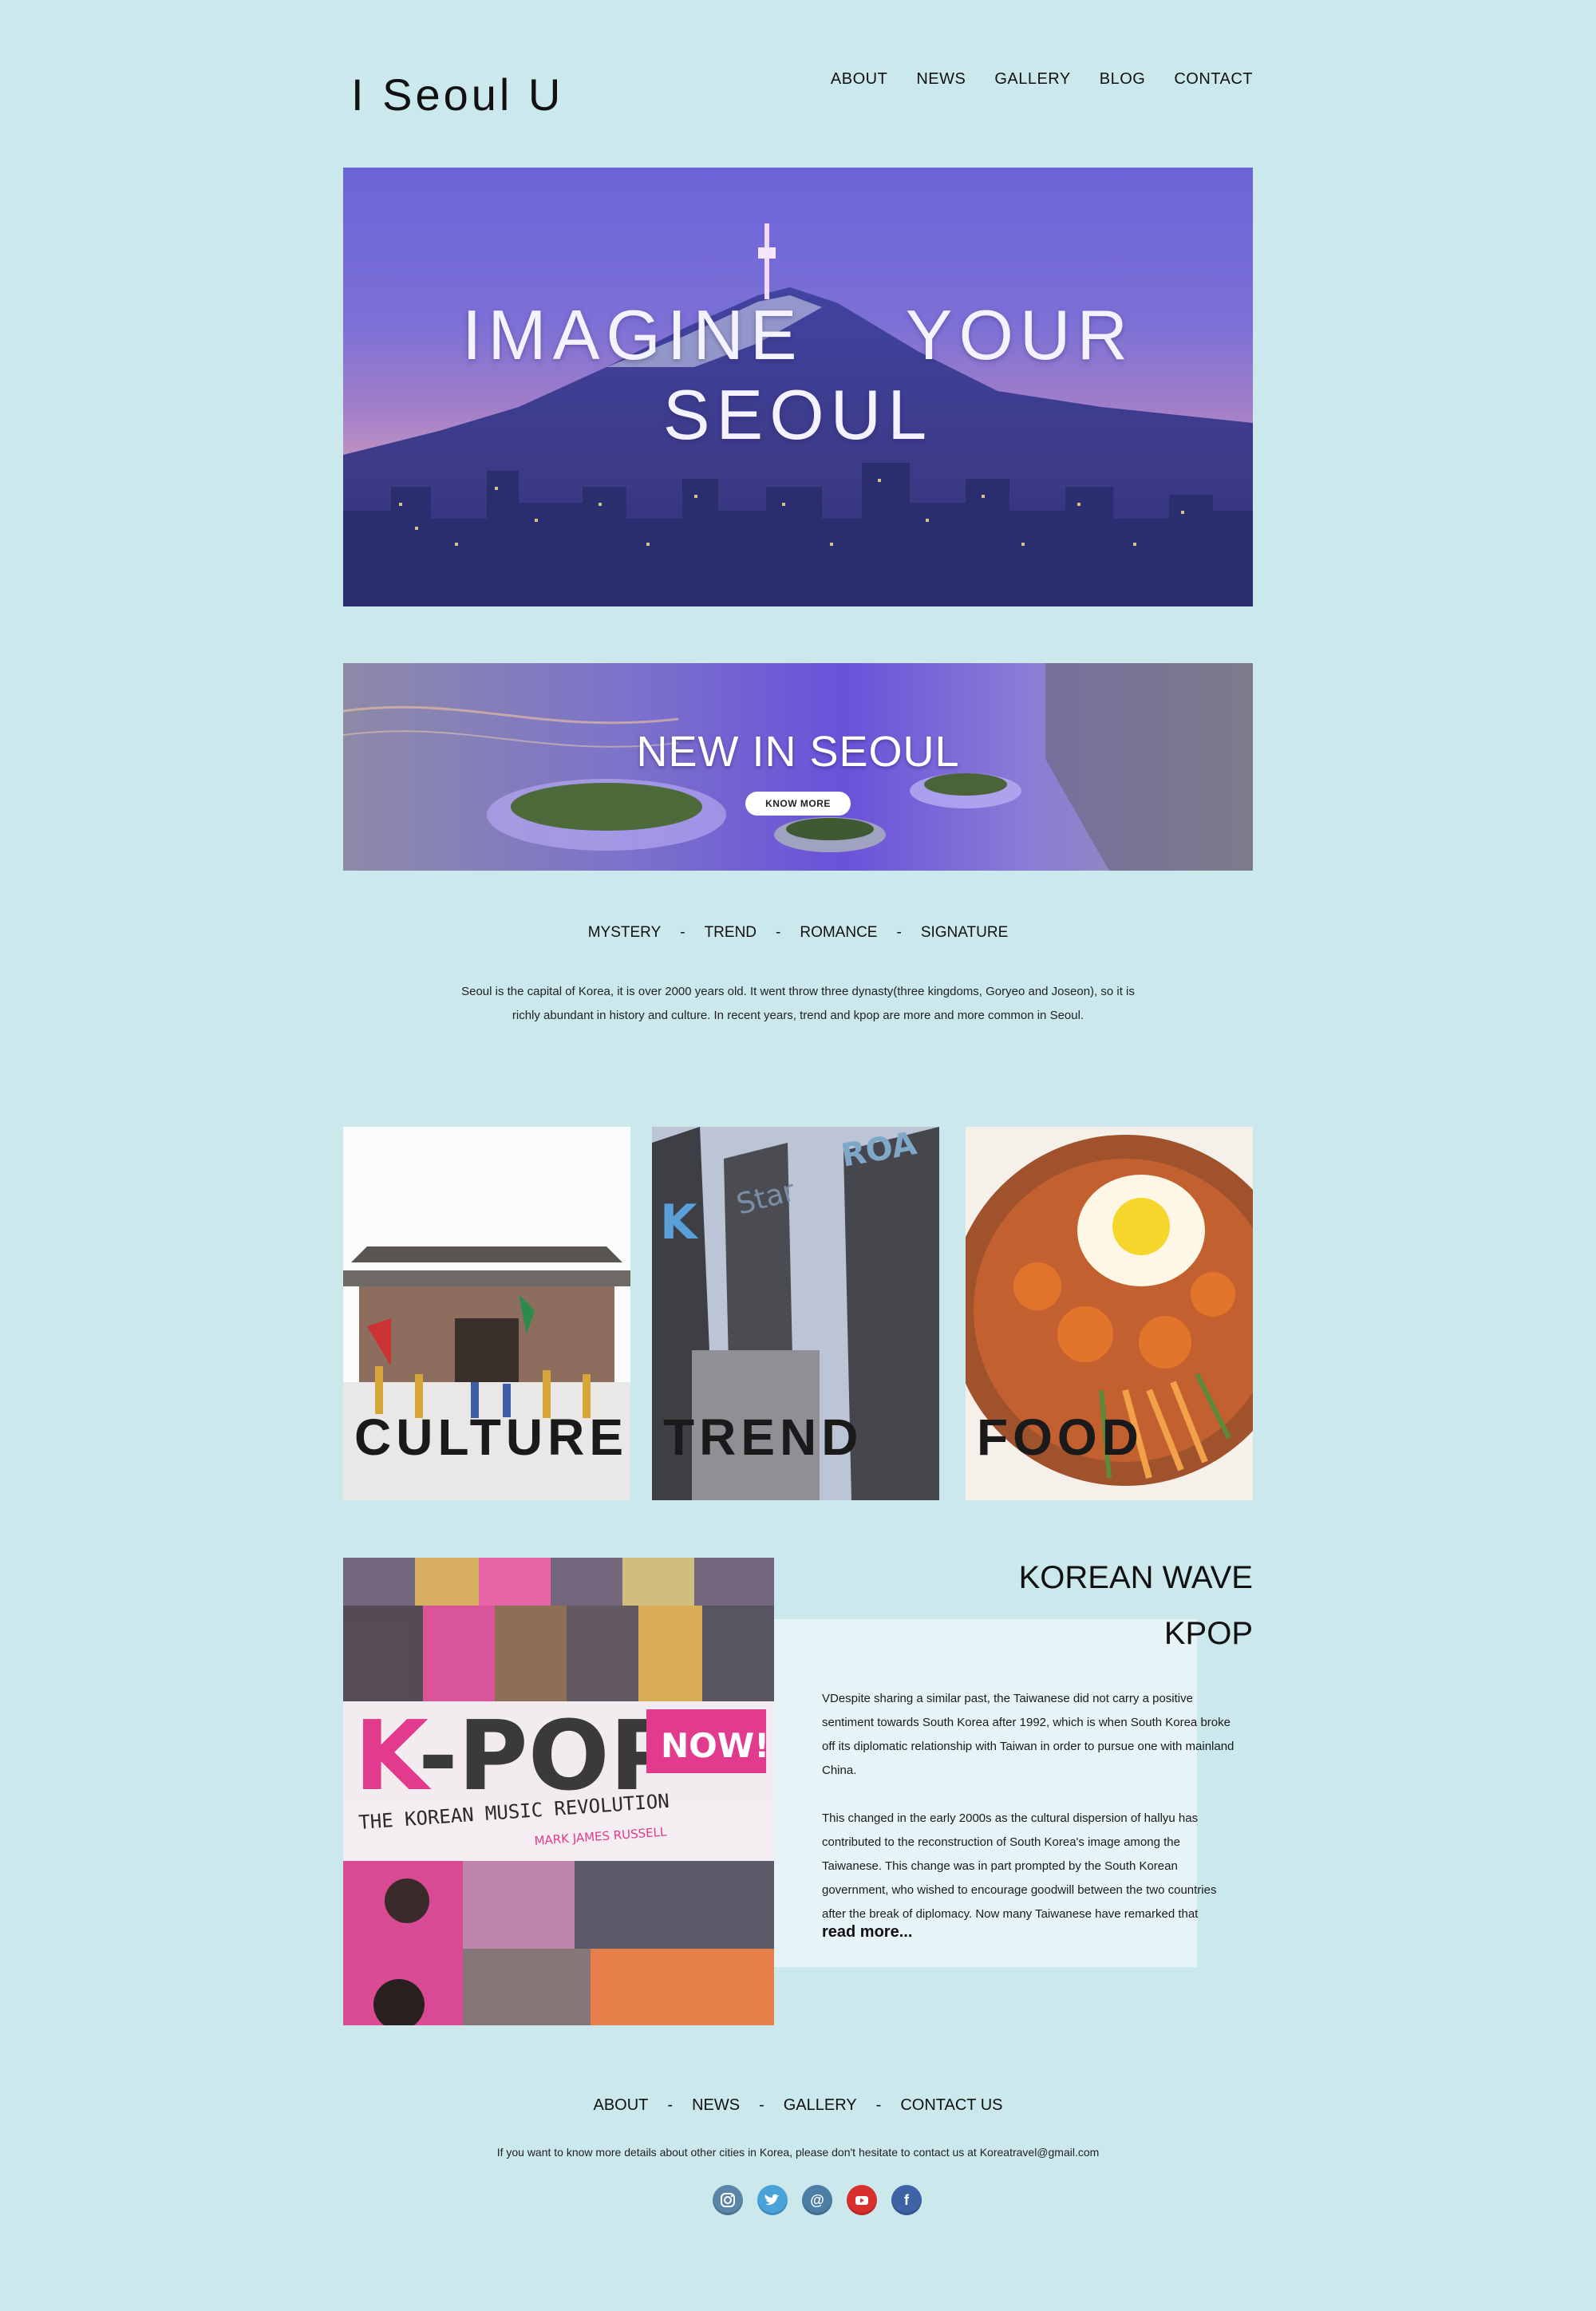 This screenshot has height=2311, width=1596. Describe the element at coordinates (941, 80) in the screenshot. I see `nav-news-link: NEWS` at that location.